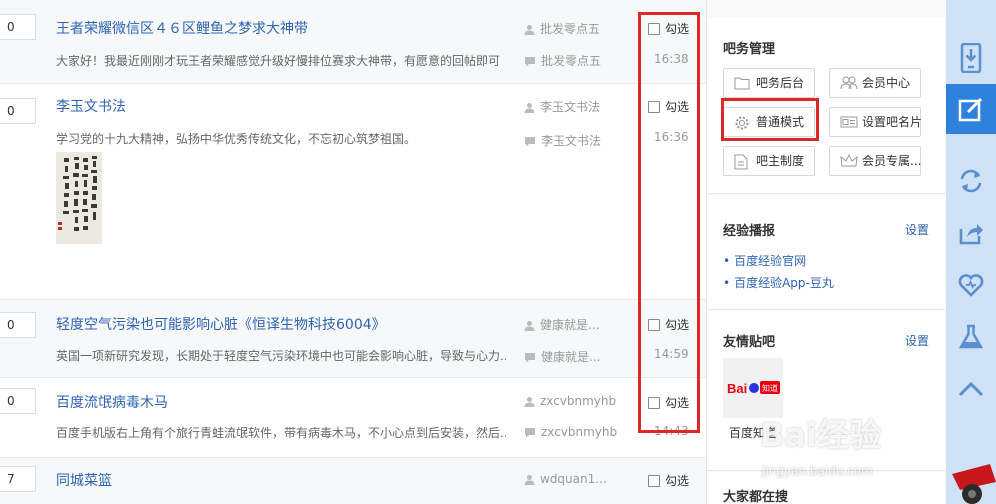 The height and width of the screenshot is (504, 996). I want to click on members-center-label: 会员中心, so click(886, 83).